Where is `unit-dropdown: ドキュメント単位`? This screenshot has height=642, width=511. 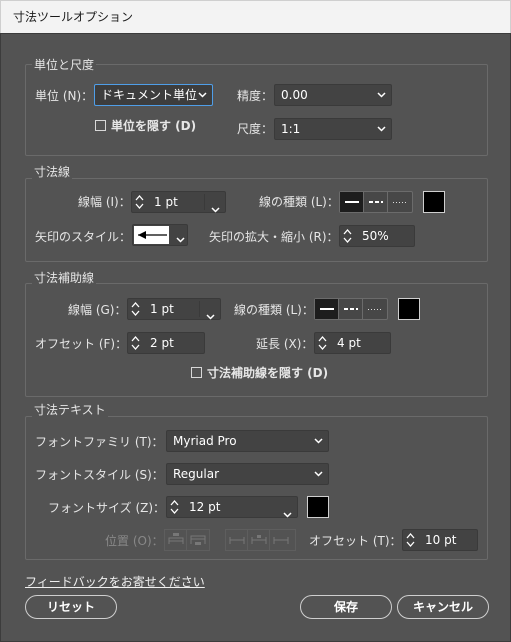
unit-dropdown: ドキュメント単位 is located at coordinates (153, 95).